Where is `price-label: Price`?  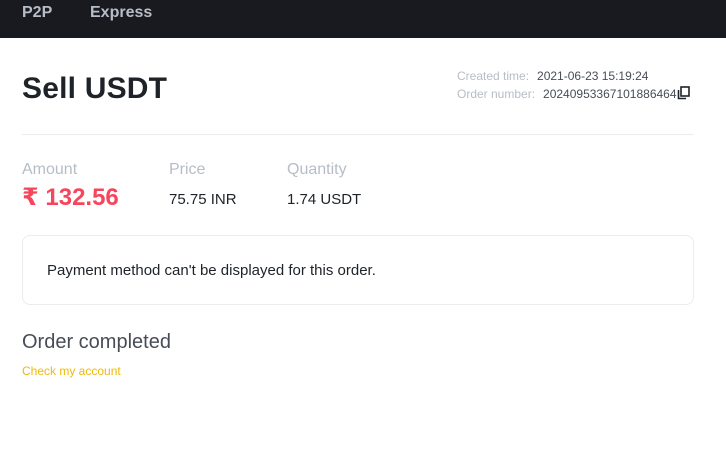 price-label: Price is located at coordinates (187, 169).